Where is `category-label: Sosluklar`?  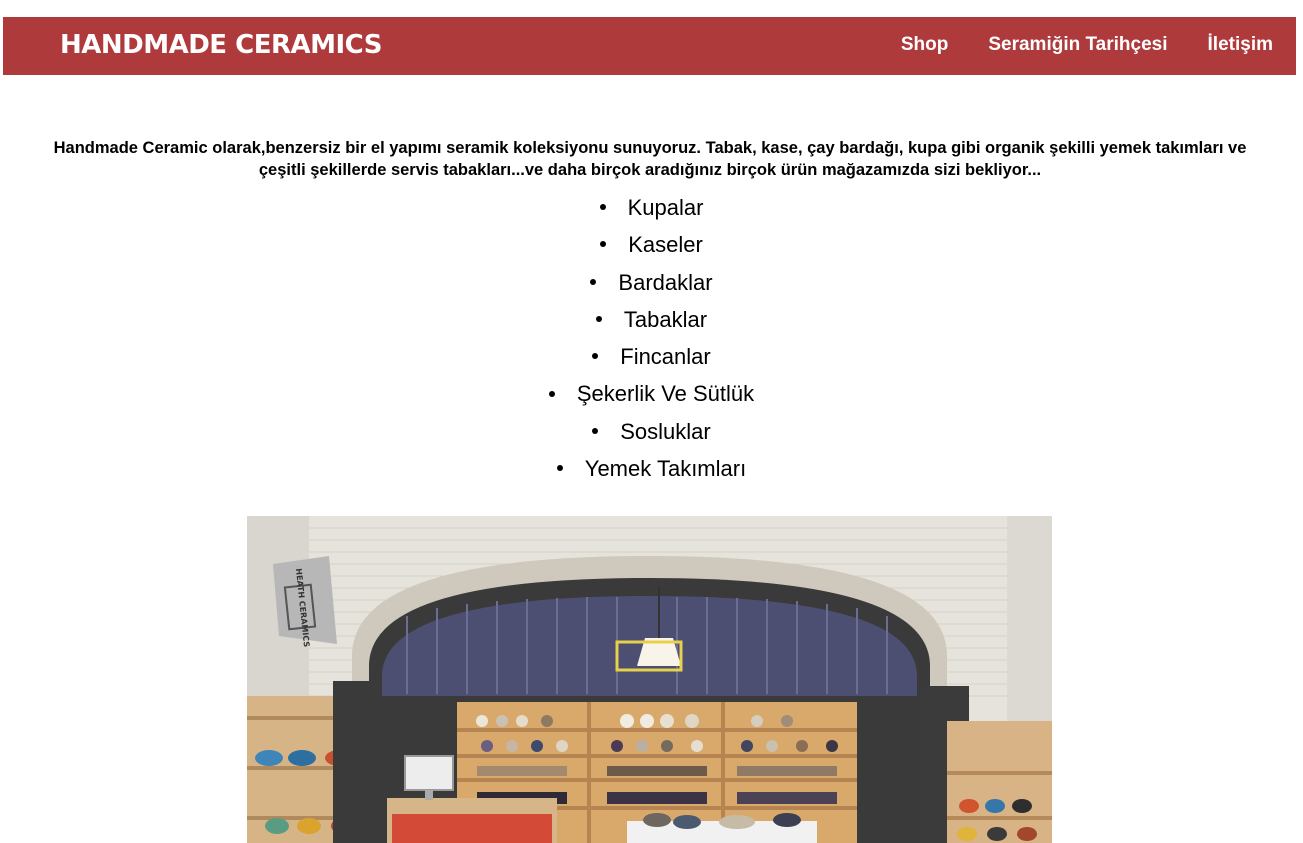
category-label: Sosluklar is located at coordinates (665, 431).